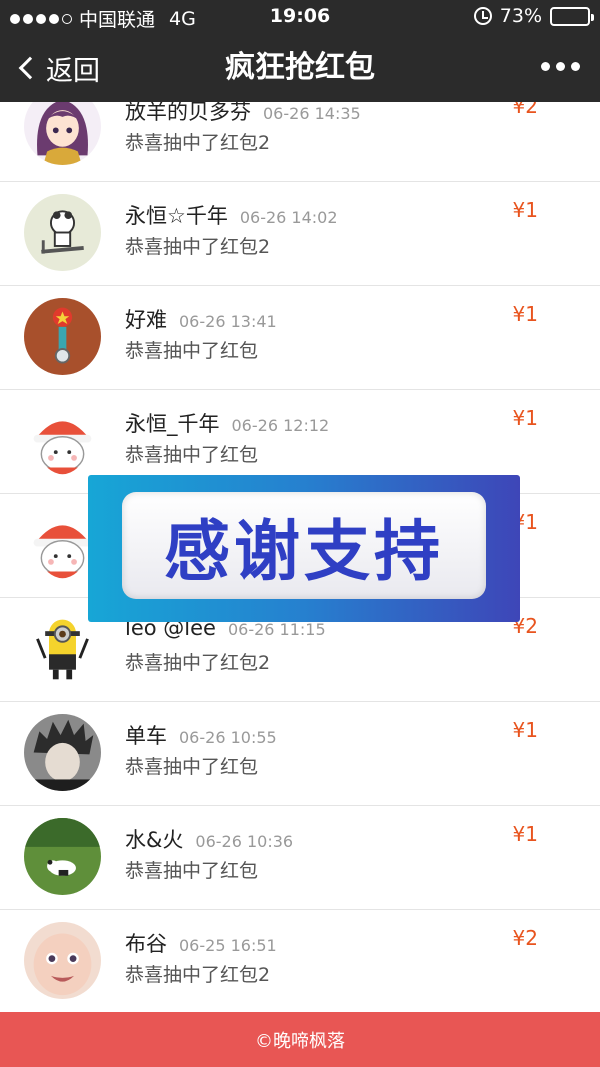 This screenshot has height=1067, width=600. What do you see at coordinates (30, 68) in the screenshot?
I see `chevron-left-icon` at bounding box center [30, 68].